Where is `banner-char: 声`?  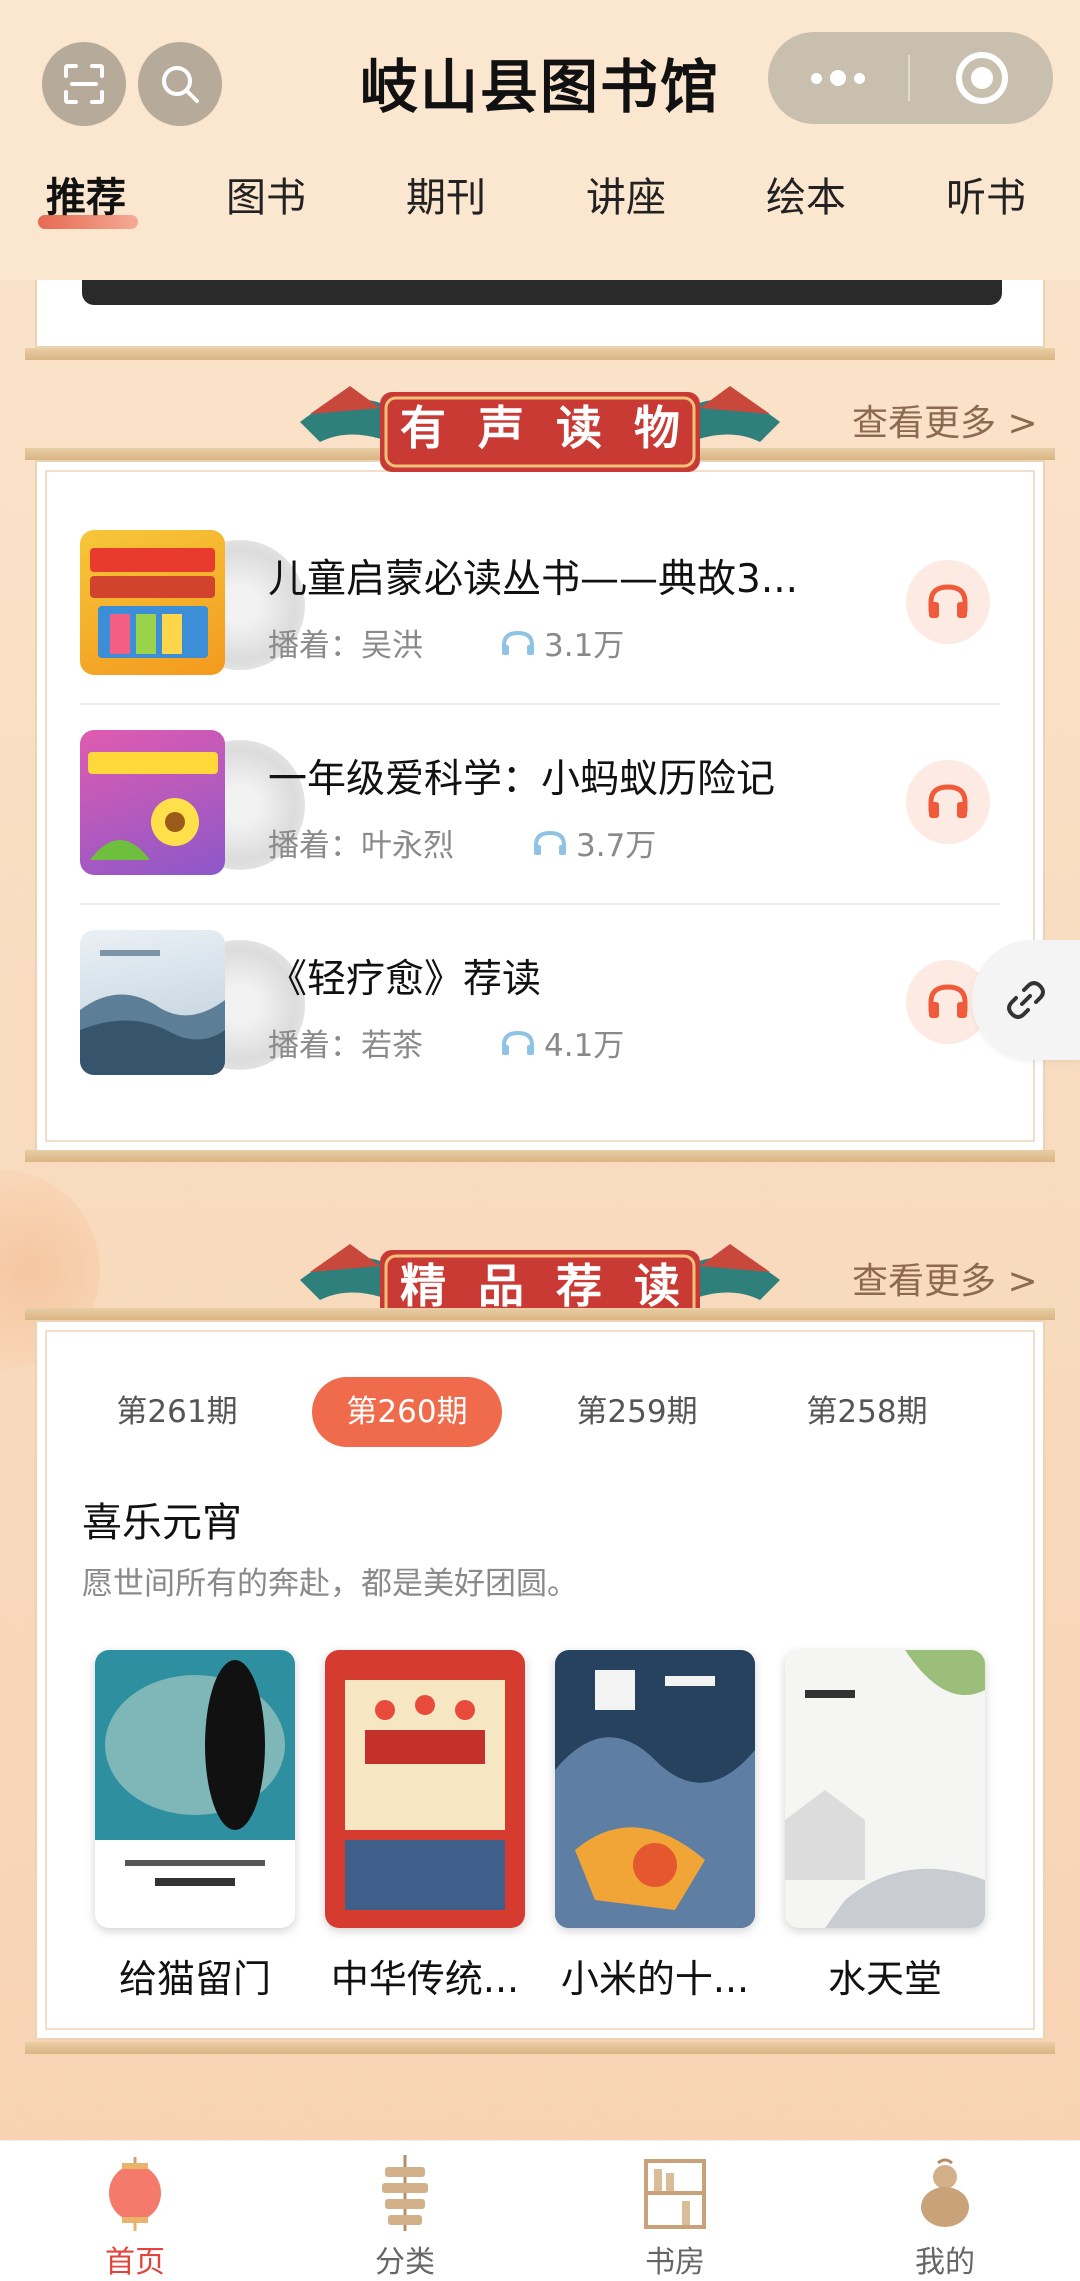
banner-char: 声 is located at coordinates (501, 428).